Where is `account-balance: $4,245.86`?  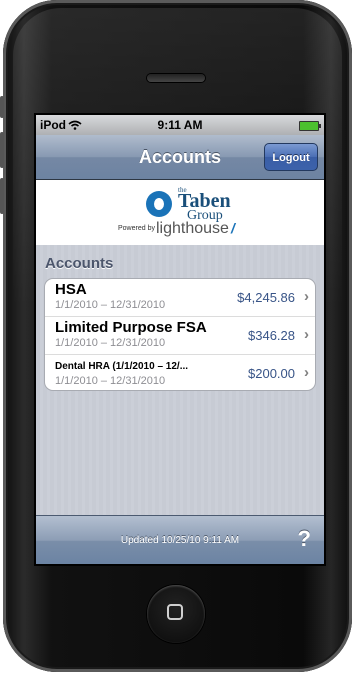 account-balance: $4,245.86 is located at coordinates (266, 297).